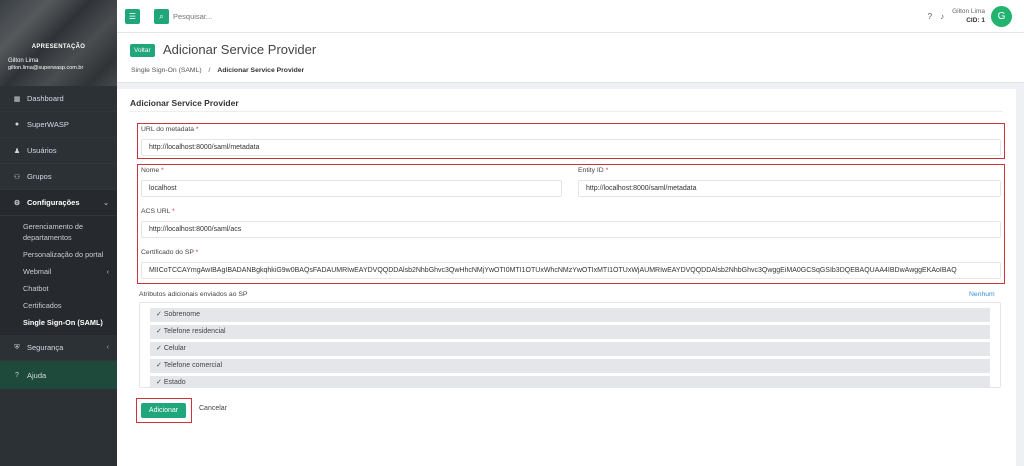  I want to click on profile-user-name: Gilton Lima, so click(23, 61).